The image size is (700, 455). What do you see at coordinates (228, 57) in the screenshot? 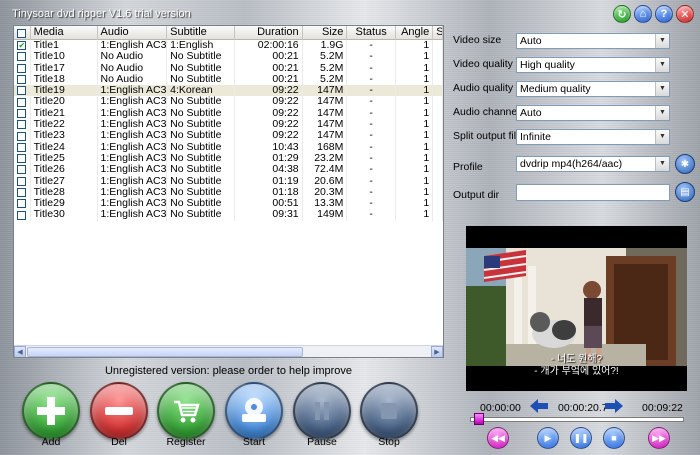
I see `table-row: Title10 No Audio No Subtitle 00:21 5.2M -1` at bounding box center [228, 57].